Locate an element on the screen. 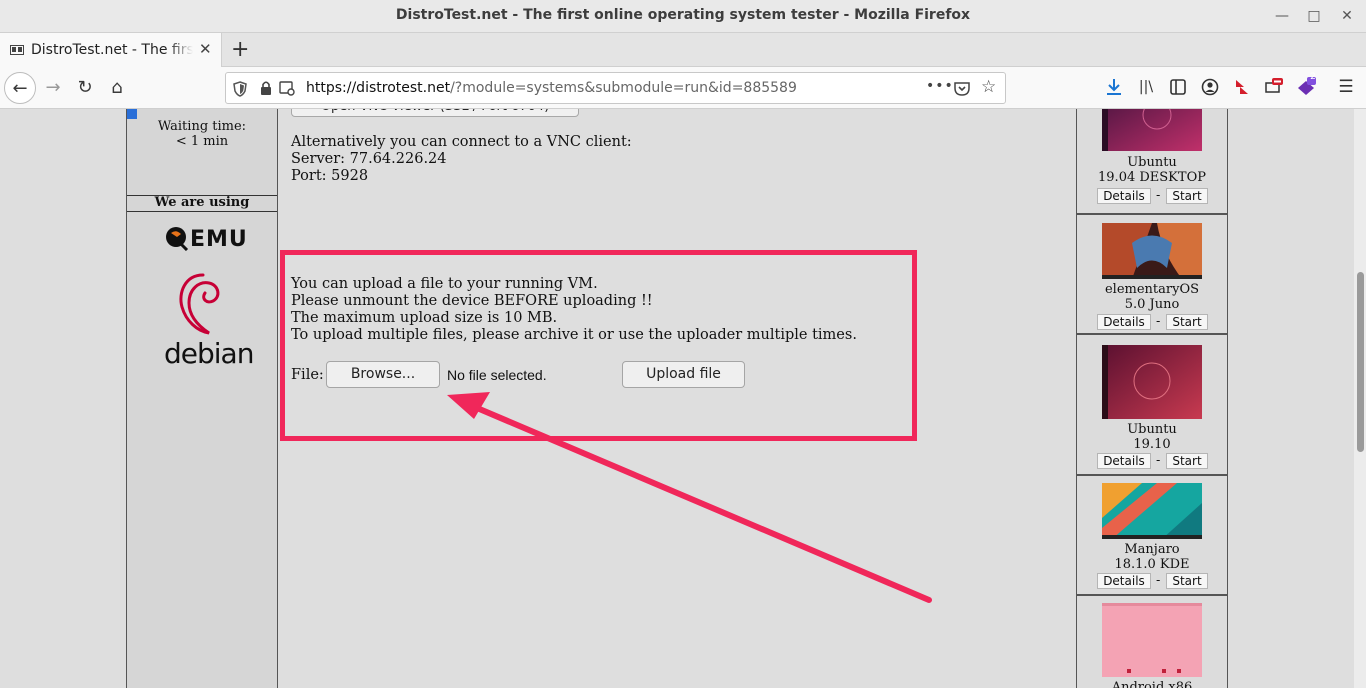 The image size is (1366, 688). waiting-time: Waiting time: < 1 min is located at coordinates (202, 134).